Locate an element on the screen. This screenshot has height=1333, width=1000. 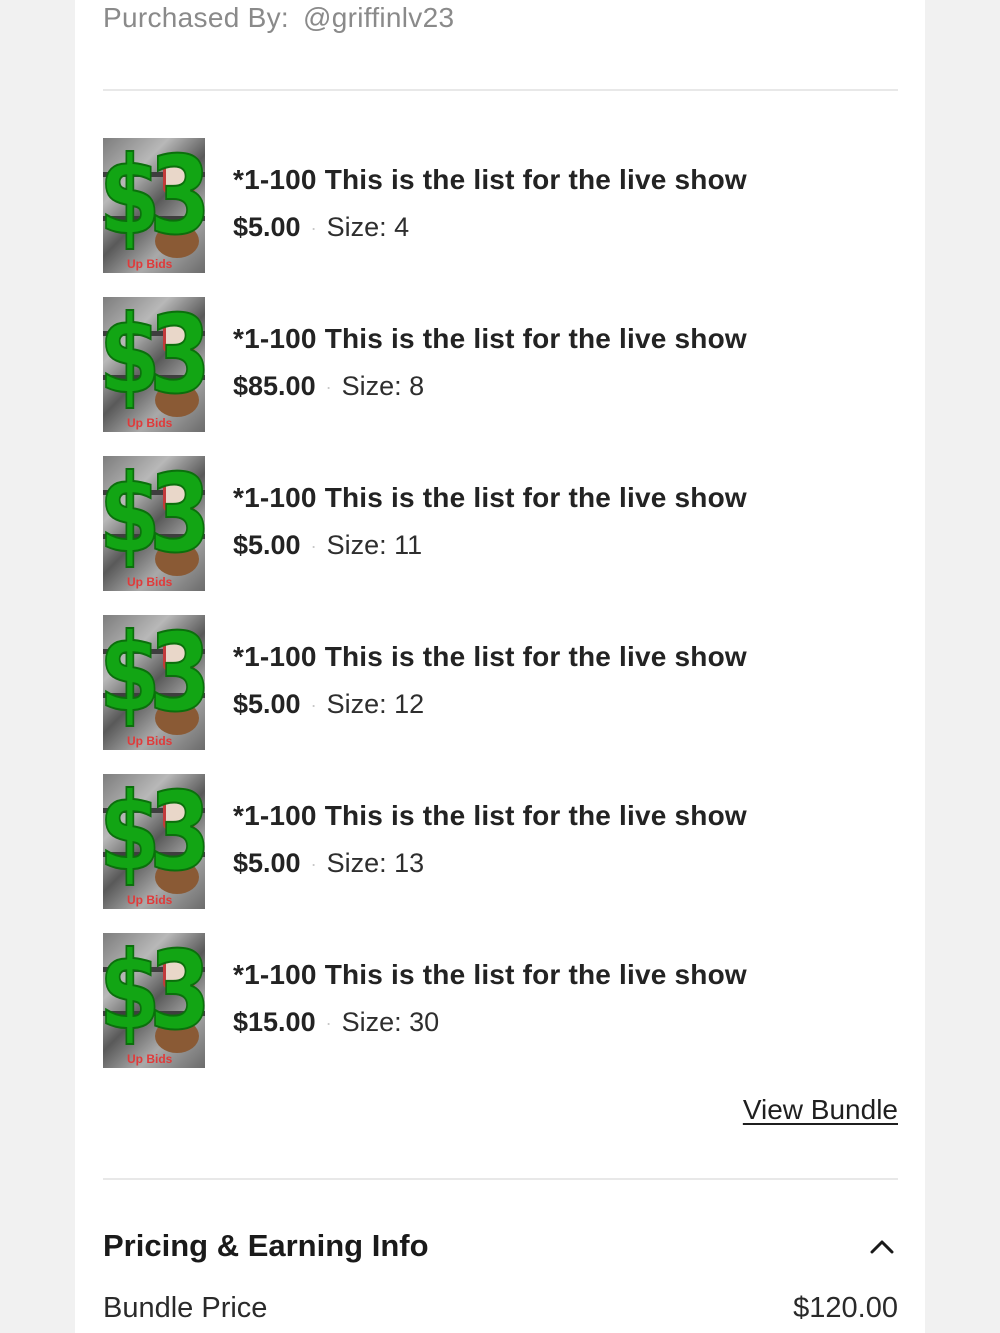
bundle-price-label: Bundle Price is located at coordinates (185, 1308).